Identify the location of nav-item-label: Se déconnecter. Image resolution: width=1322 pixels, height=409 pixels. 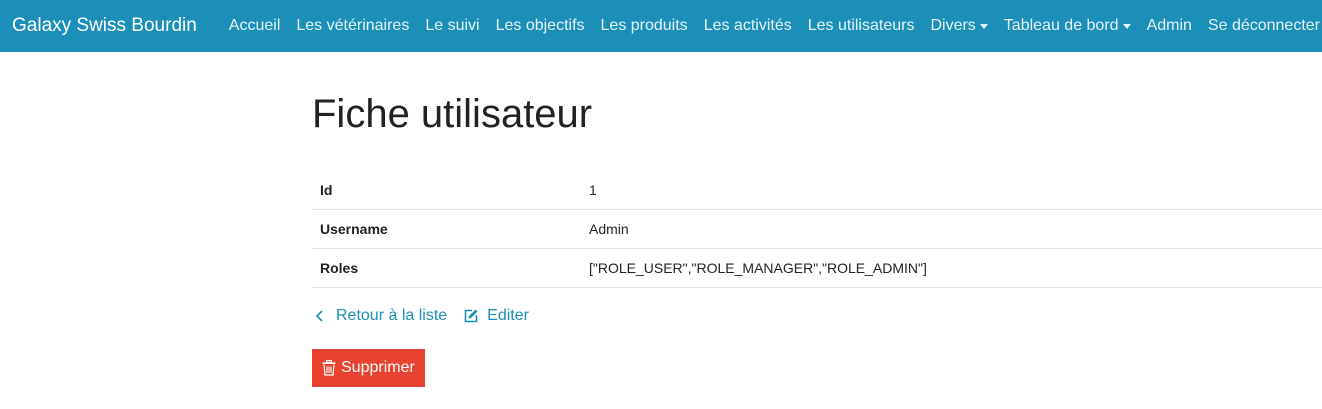
(1263, 25).